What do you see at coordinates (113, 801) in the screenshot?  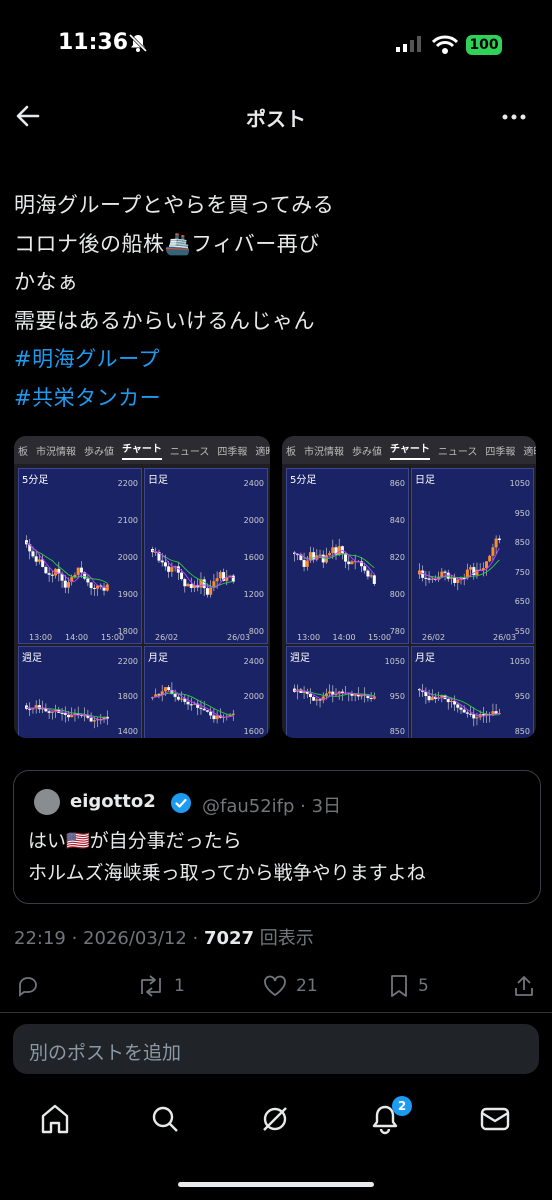 I see `quote-author-name: eigotto2` at bounding box center [113, 801].